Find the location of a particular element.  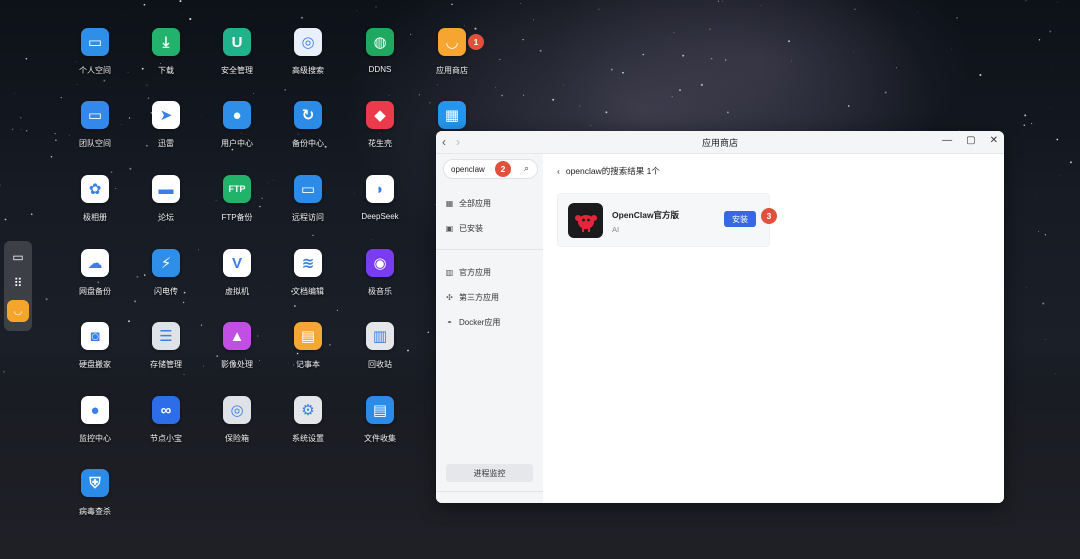

step-badge: 1 is located at coordinates (476, 42).